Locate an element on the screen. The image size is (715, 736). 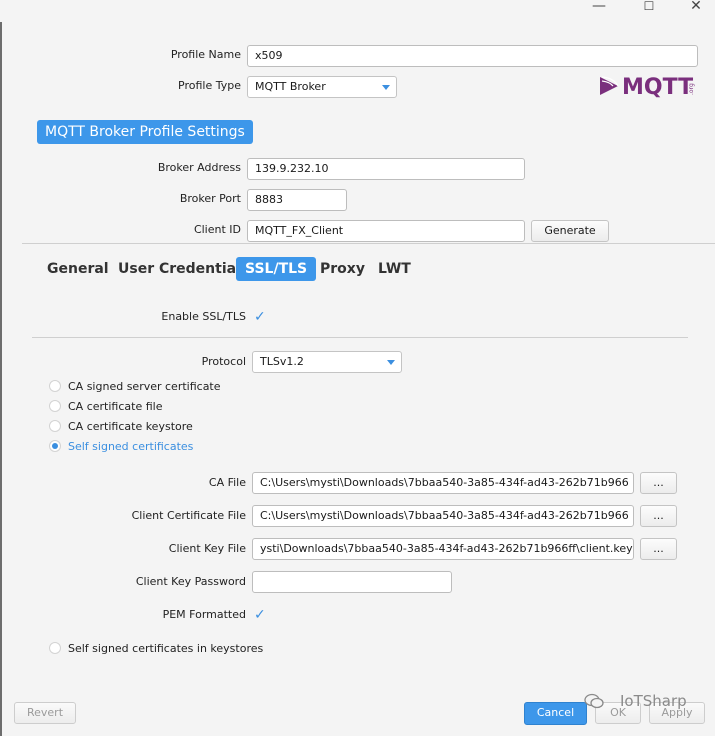
watermark-text: IoTSharp is located at coordinates (653, 701).